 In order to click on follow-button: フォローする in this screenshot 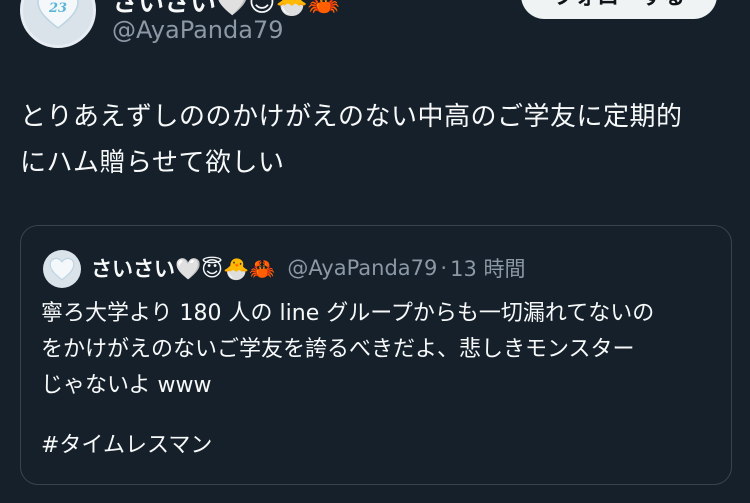, I will do `click(619, 9)`.